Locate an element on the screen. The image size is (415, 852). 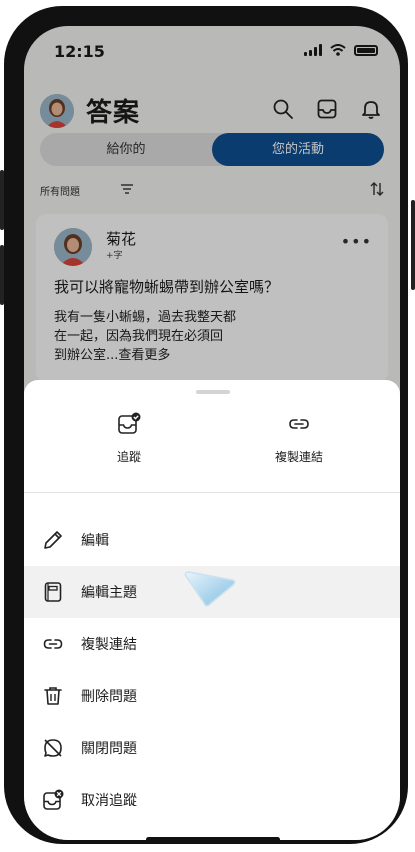
copy-link-label: 複製連結 is located at coordinates (298, 457).